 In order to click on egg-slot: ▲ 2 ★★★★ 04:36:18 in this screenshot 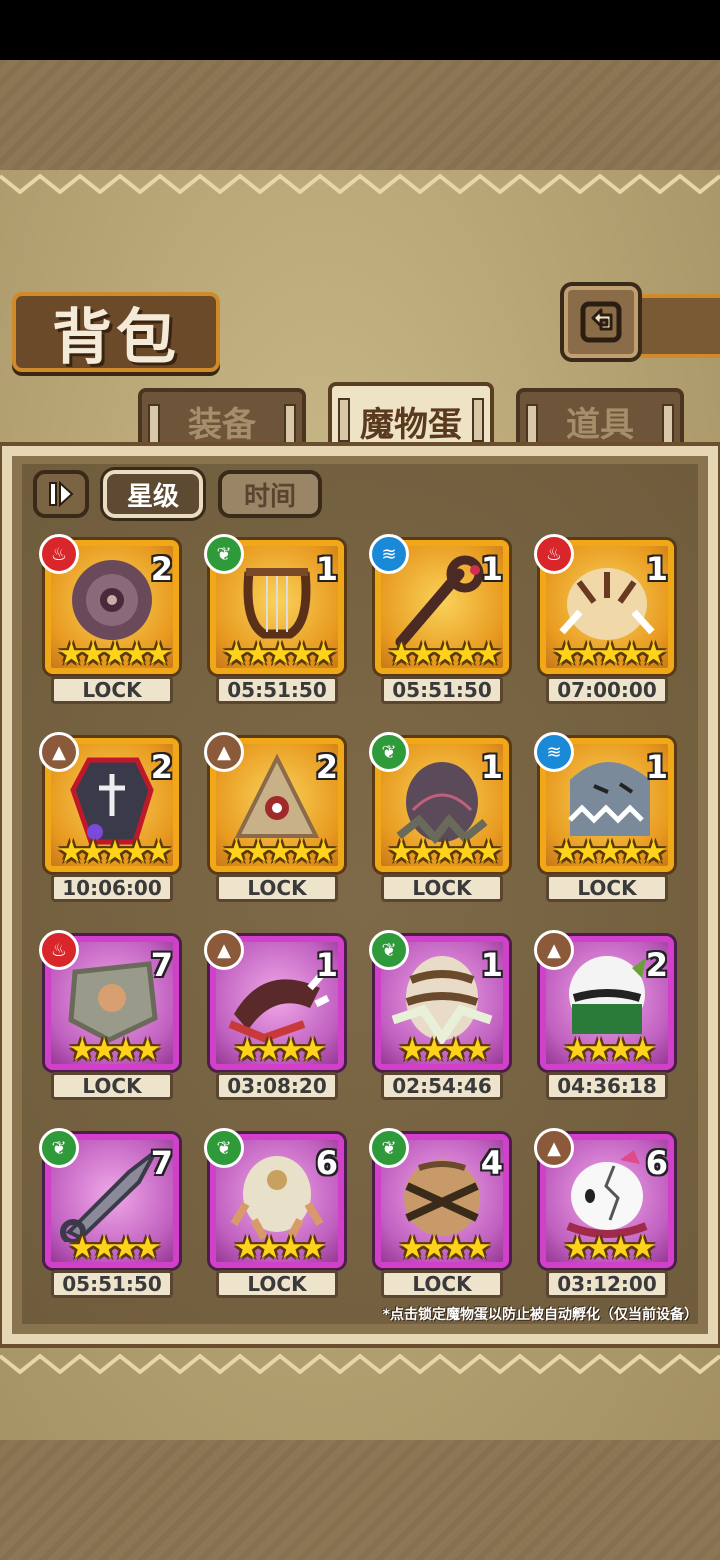, I will do `click(604, 1015)`.